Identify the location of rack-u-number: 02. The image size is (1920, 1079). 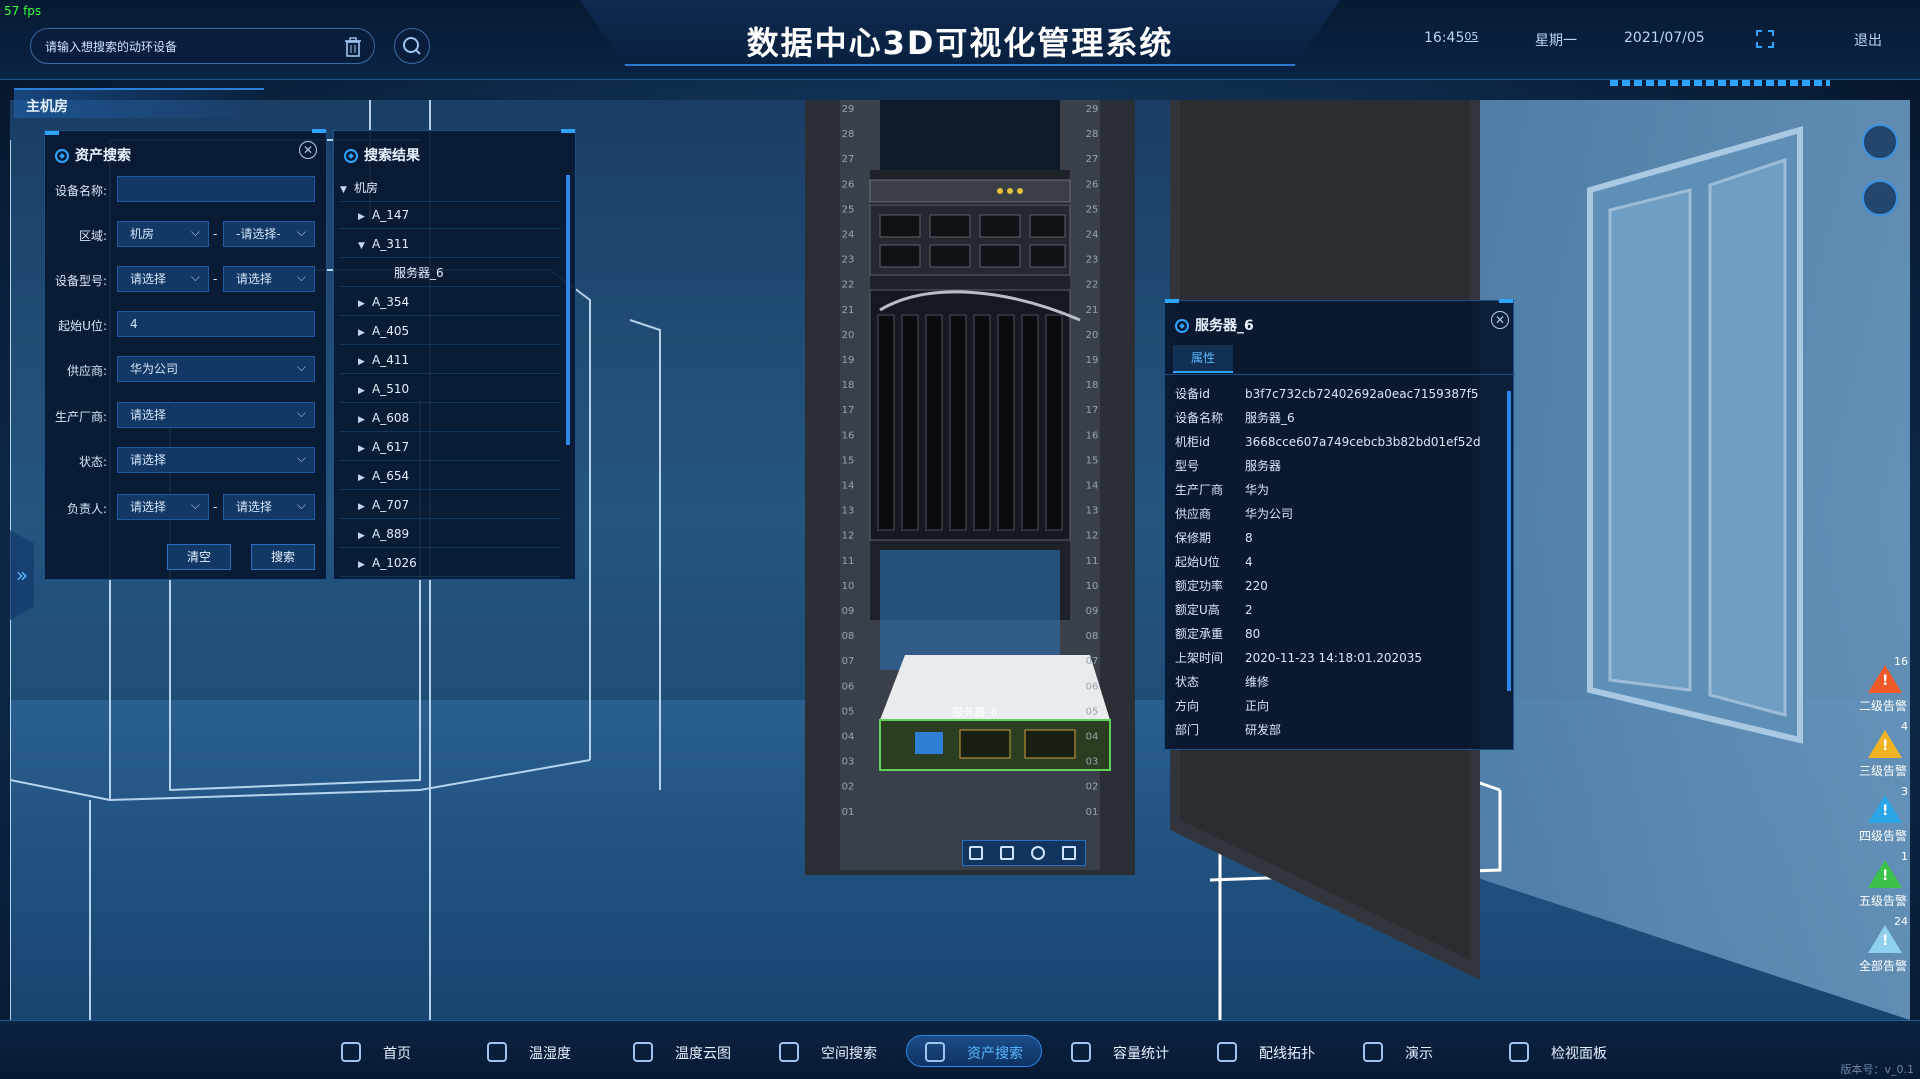
(1092, 787).